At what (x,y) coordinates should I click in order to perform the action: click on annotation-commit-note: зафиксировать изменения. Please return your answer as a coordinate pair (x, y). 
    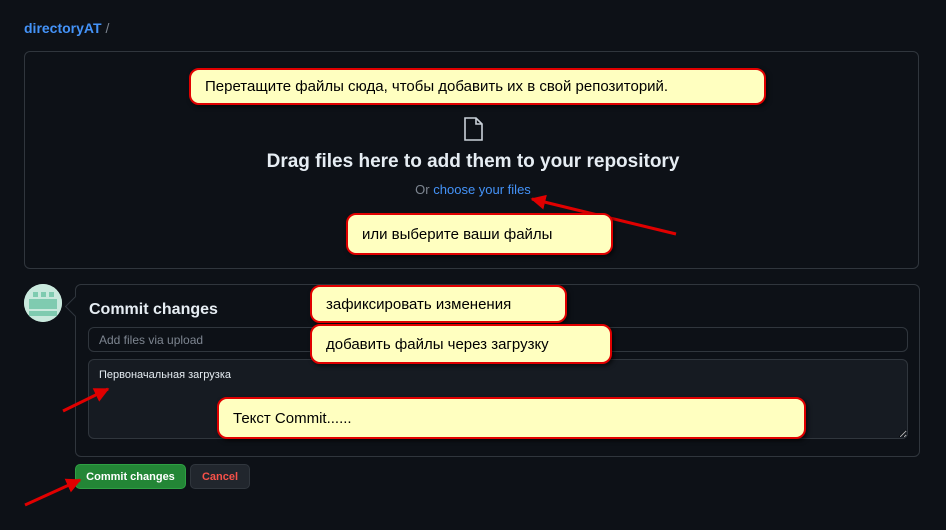
    Looking at the image, I should click on (438, 304).